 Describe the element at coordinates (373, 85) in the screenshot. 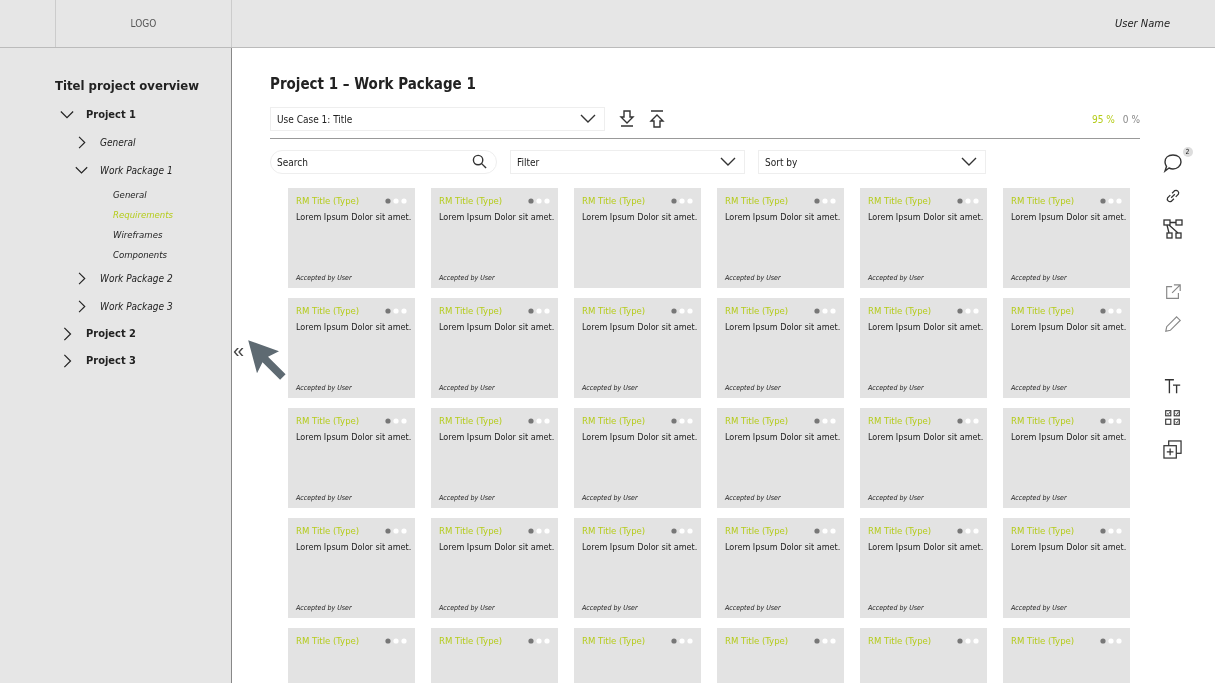

I see `page-title: Project 1 – Work Package 1` at that location.